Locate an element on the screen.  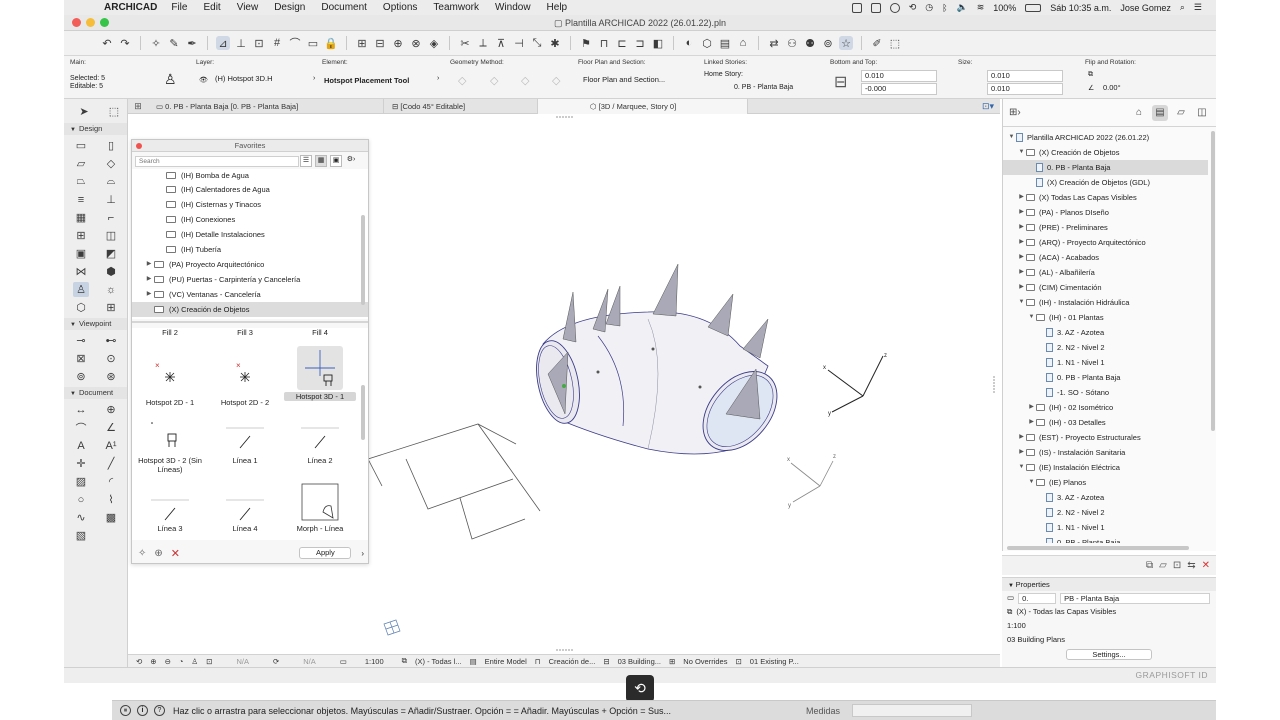
morph-tool-icon: ⬢ is located at coordinates (111, 271).